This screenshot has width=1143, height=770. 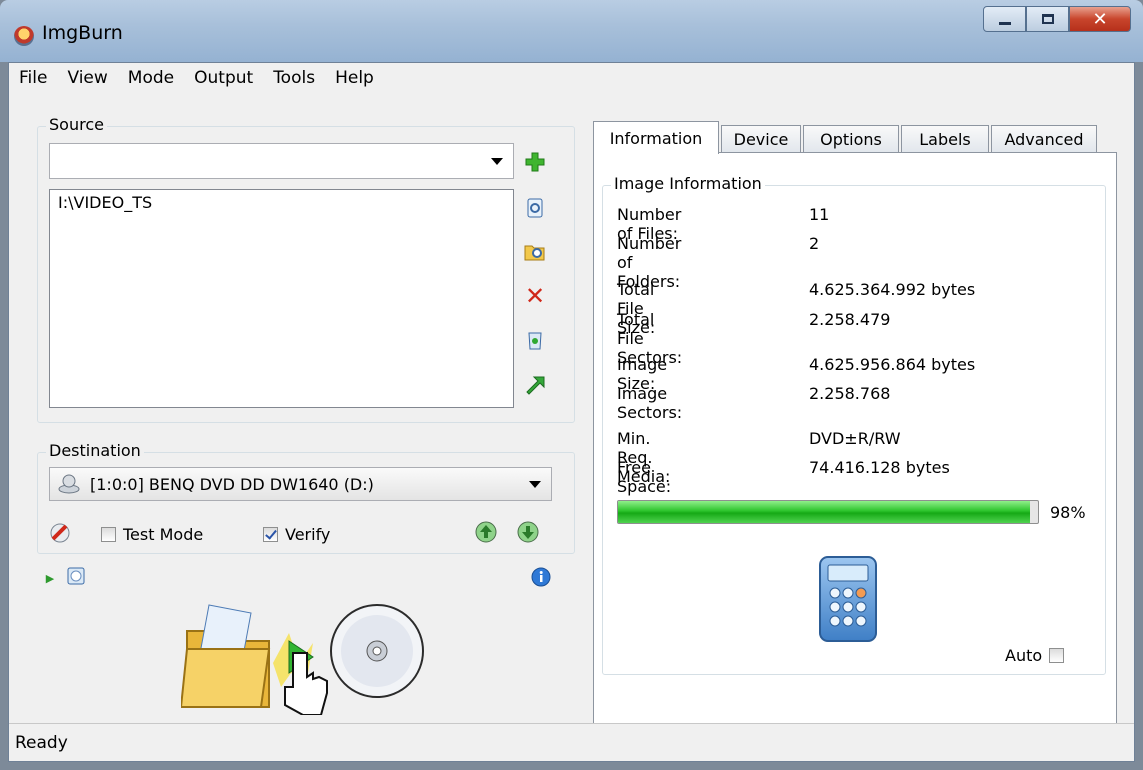 I want to click on imgburn-app-icon, so click(x=24, y=36).